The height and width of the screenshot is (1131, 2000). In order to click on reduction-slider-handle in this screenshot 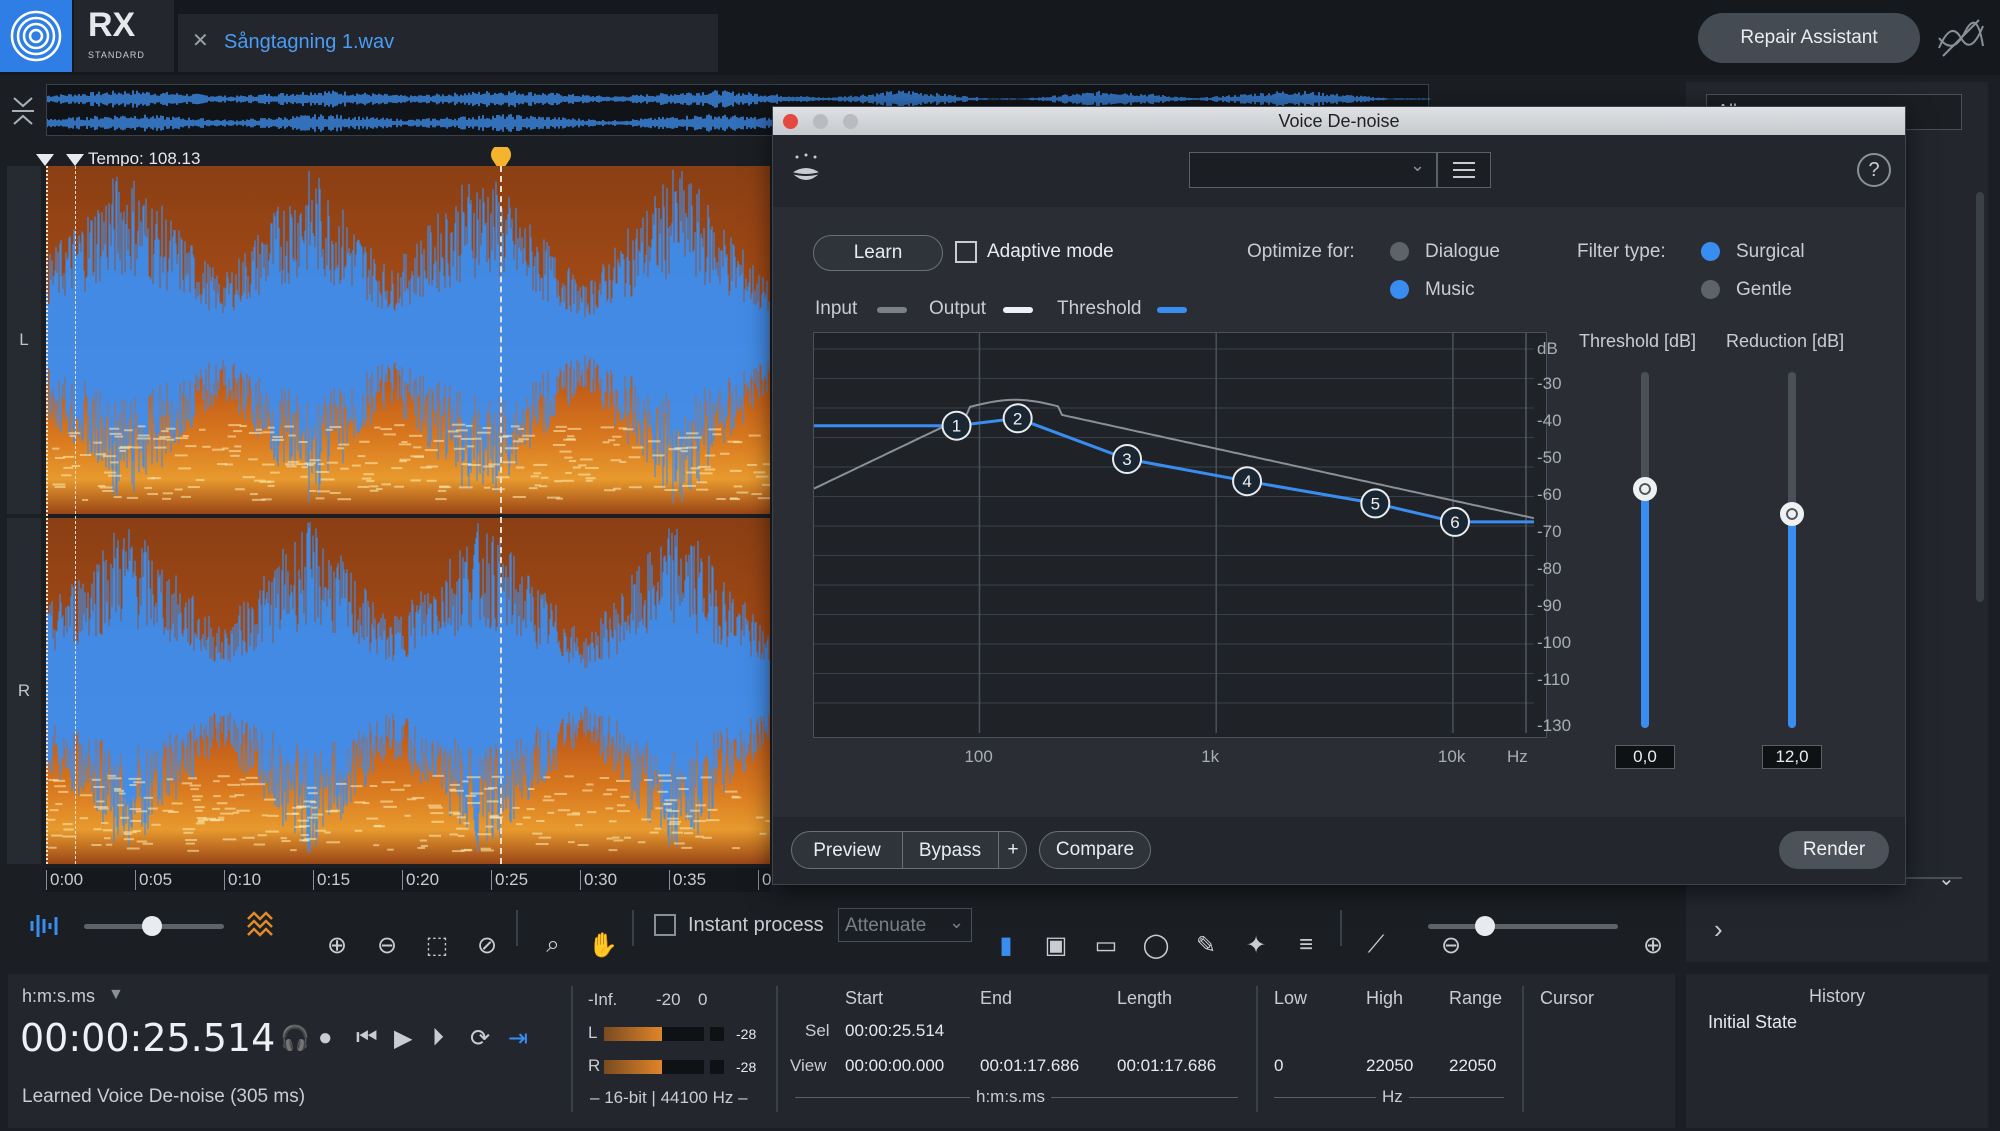, I will do `click(1792, 514)`.